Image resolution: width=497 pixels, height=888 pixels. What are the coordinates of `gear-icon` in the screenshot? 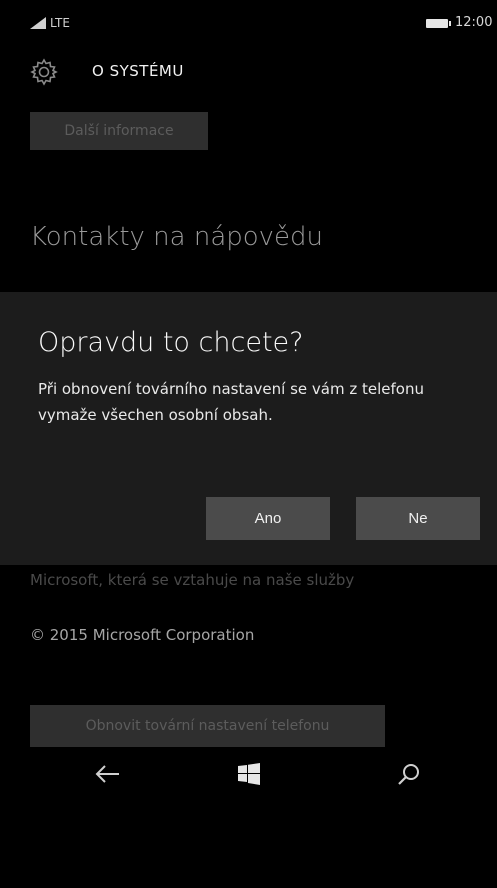 It's located at (44, 72).